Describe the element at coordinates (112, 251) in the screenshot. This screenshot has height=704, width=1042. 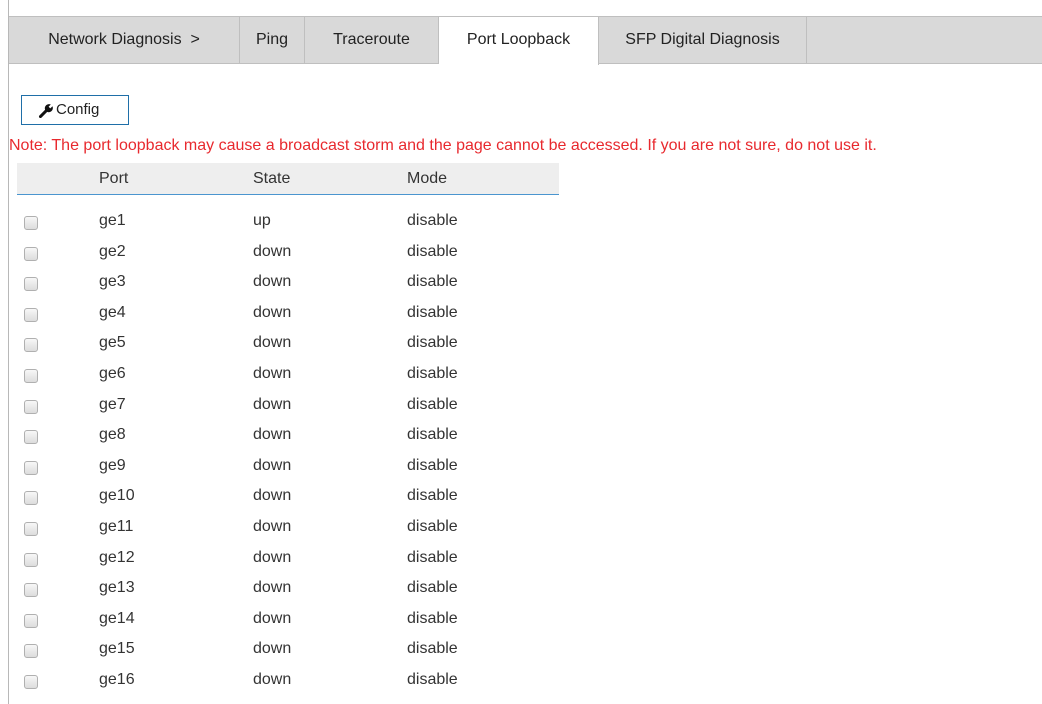
I see `port-cell: ge2` at that location.